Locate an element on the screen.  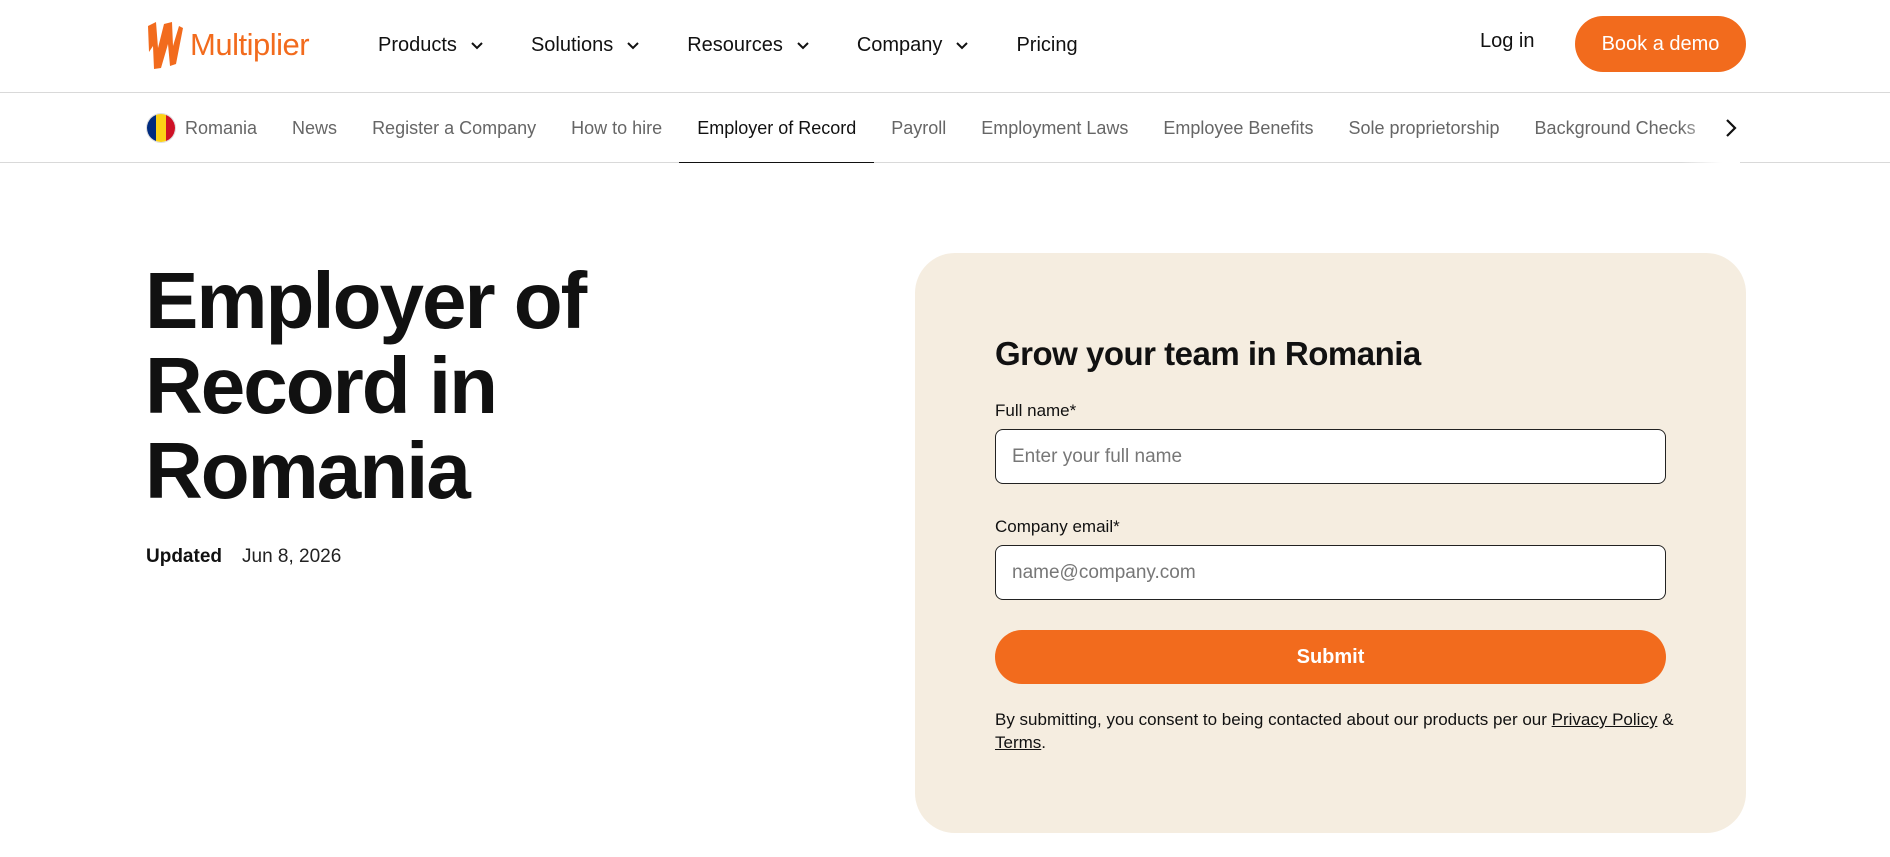
subnav-item-employee-benefits: Employee Benefits is located at coordinates (1238, 128).